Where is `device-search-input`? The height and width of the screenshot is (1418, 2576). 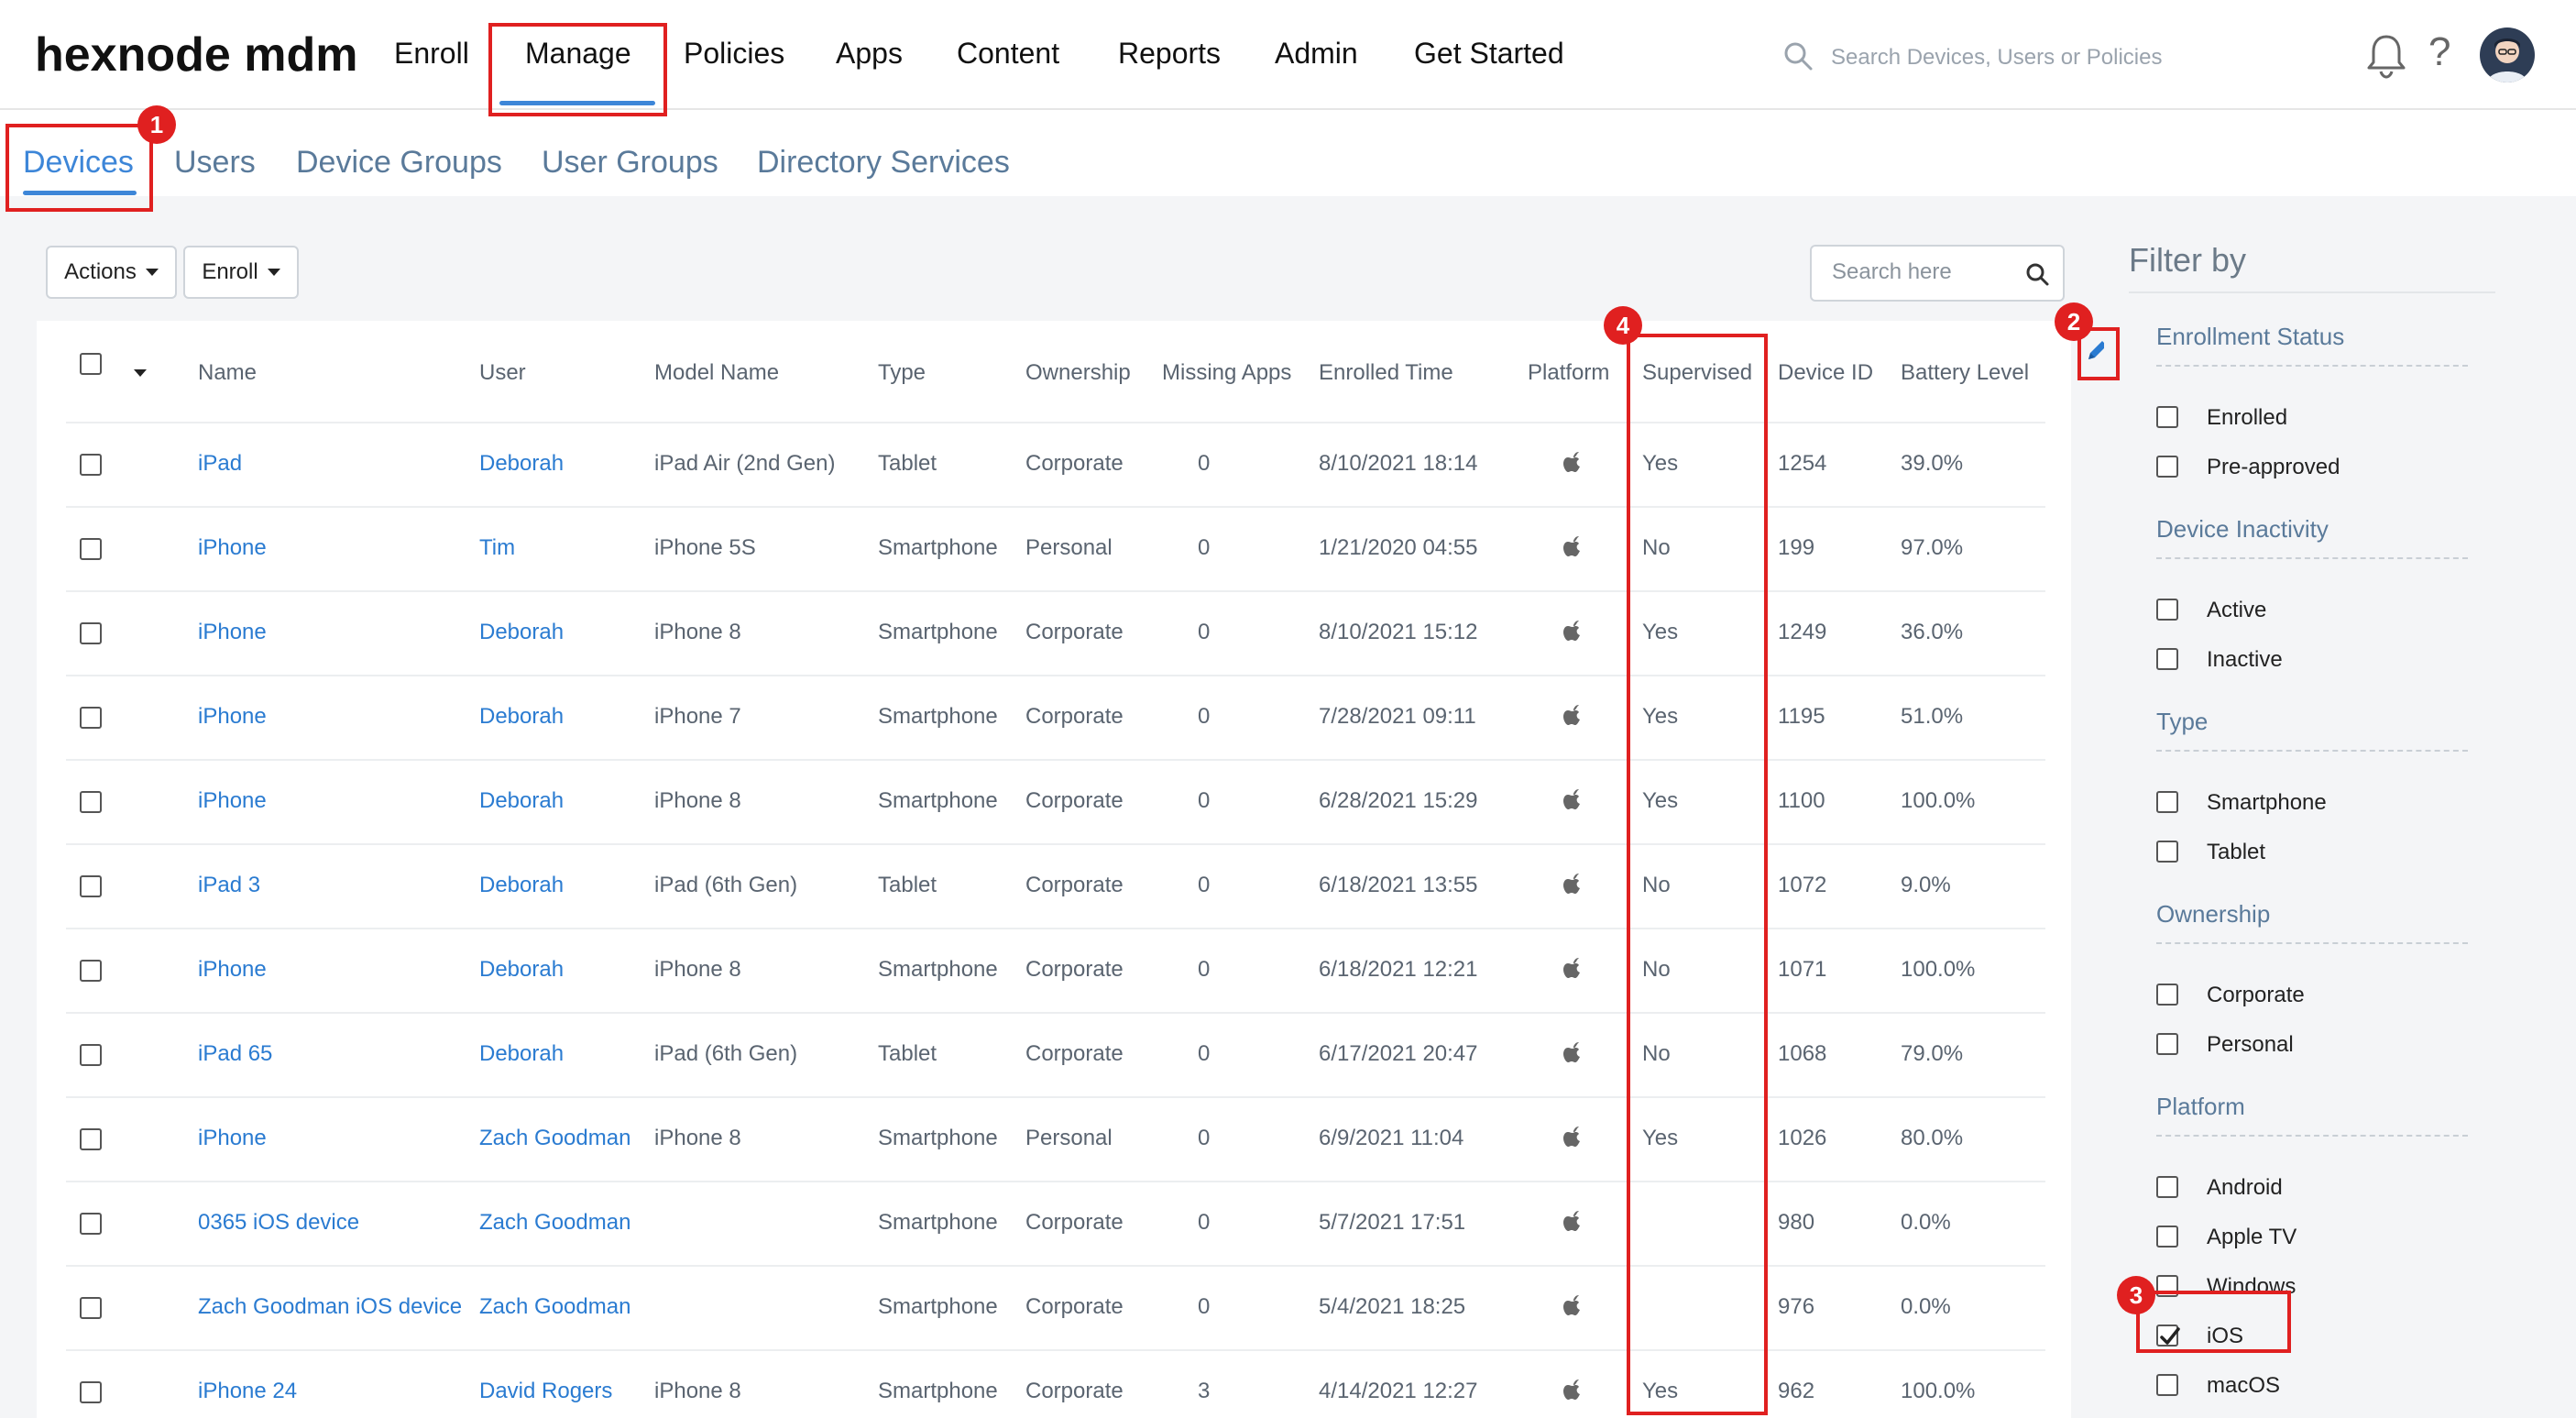
device-search-input is located at coordinates (1919, 272).